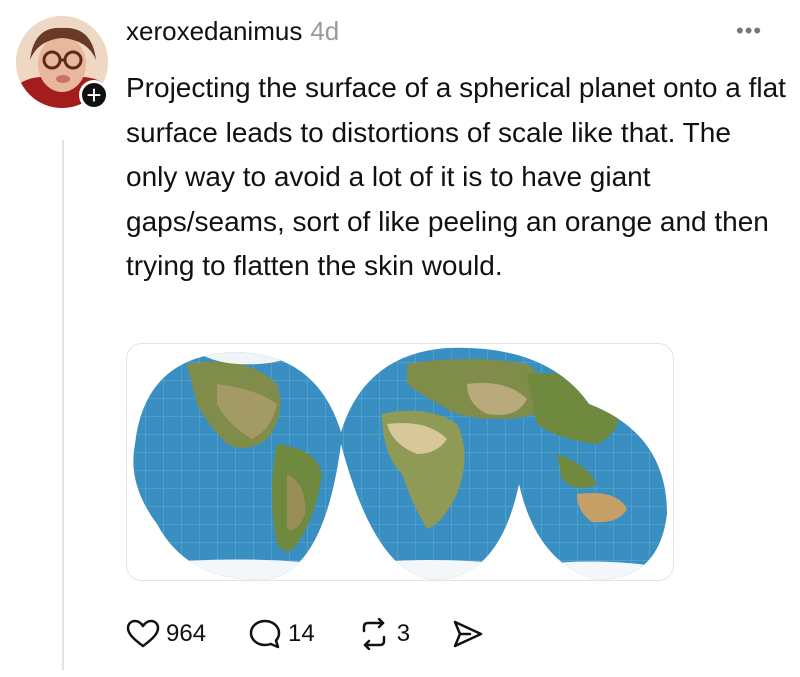 The width and height of the screenshot is (800, 677). I want to click on follow-button: +, so click(94, 95).